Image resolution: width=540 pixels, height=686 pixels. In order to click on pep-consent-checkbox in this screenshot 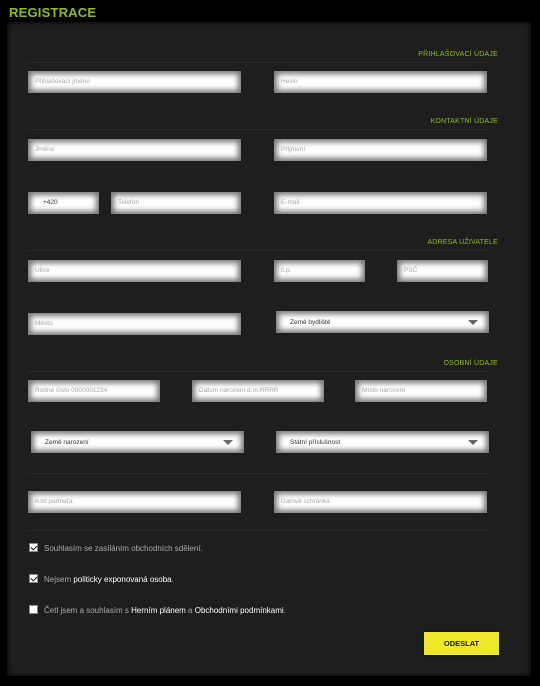, I will do `click(33, 578)`.